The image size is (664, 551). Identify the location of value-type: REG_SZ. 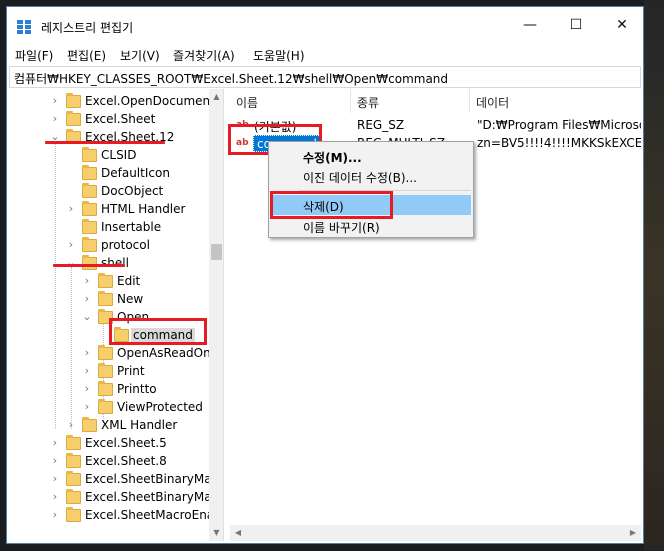
(381, 125).